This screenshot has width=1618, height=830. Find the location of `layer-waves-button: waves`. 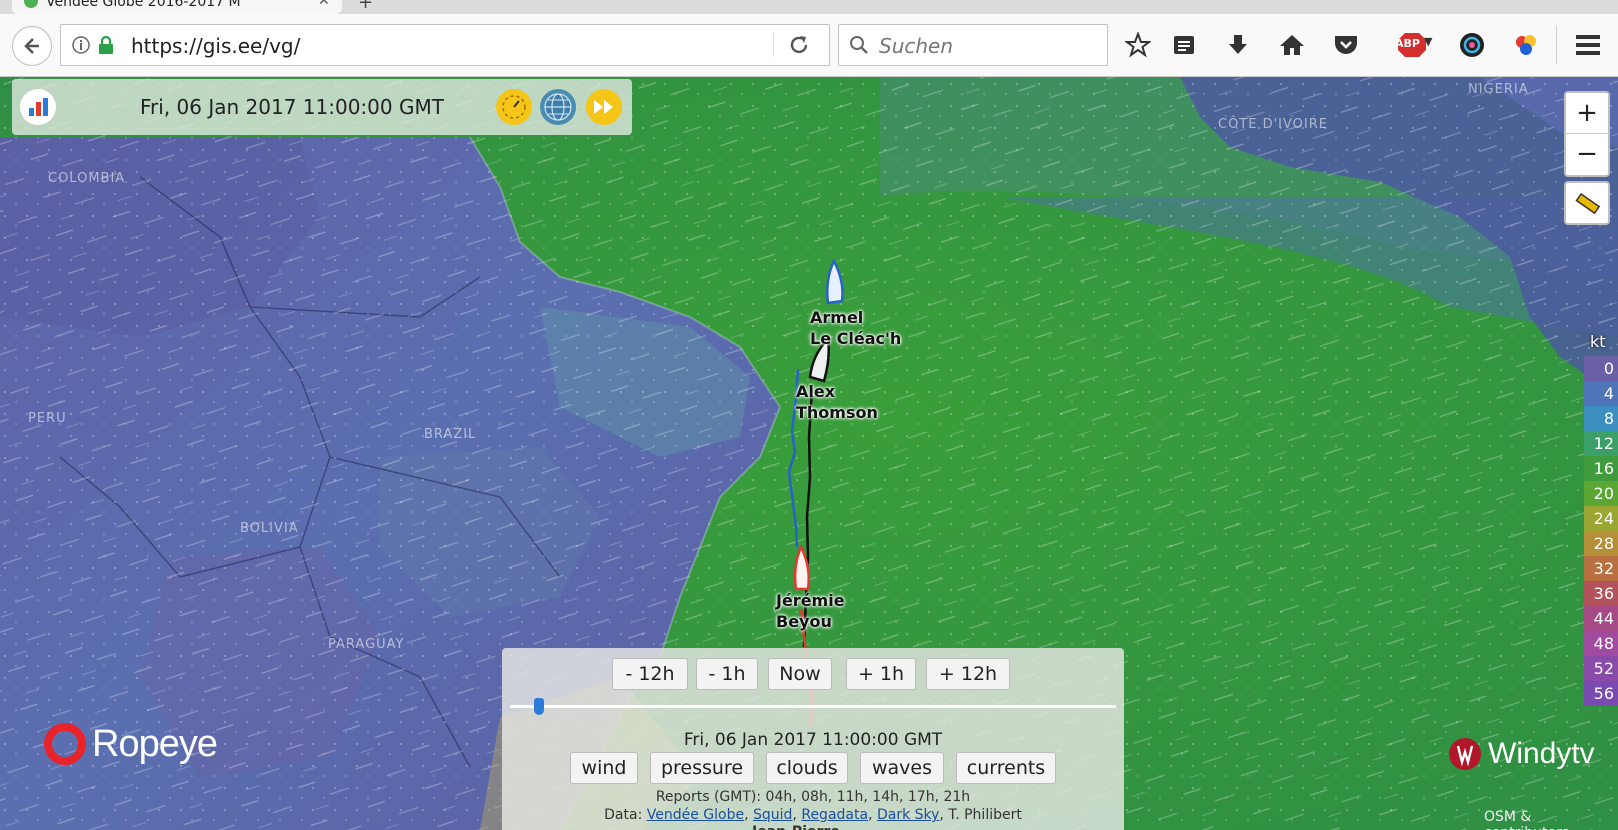

layer-waves-button: waves is located at coordinates (902, 768).